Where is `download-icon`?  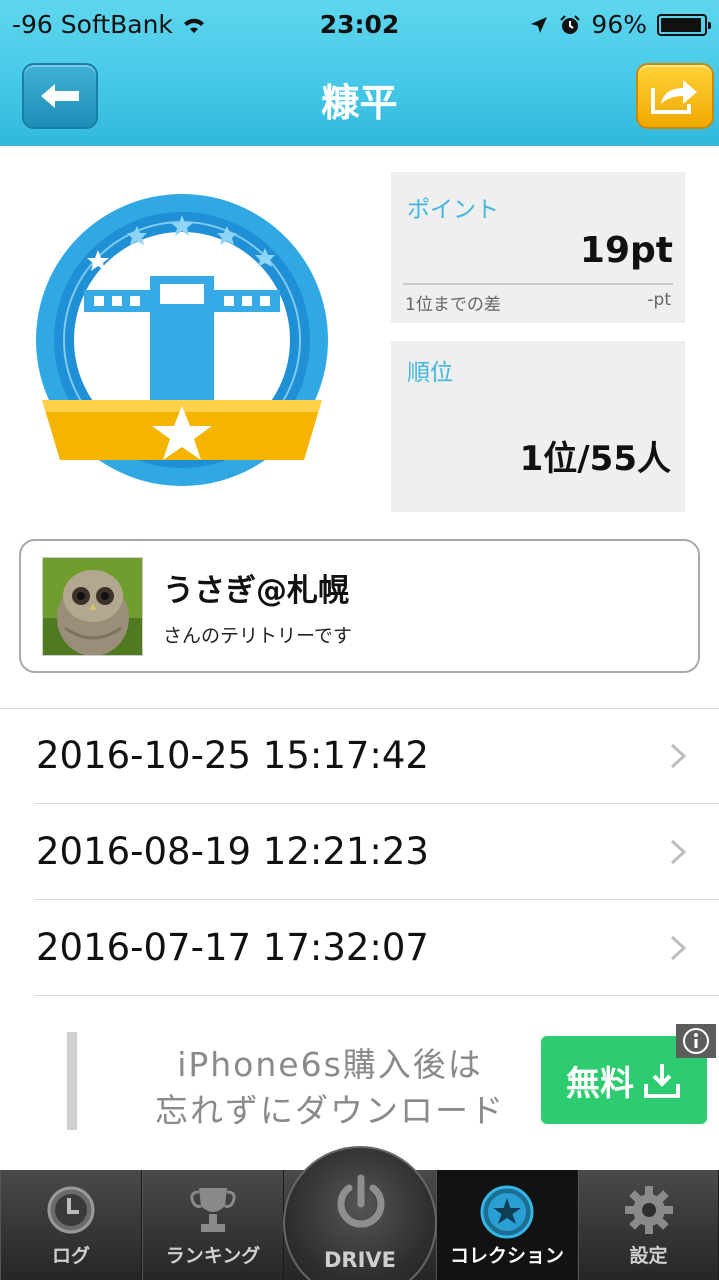
download-icon is located at coordinates (662, 1081).